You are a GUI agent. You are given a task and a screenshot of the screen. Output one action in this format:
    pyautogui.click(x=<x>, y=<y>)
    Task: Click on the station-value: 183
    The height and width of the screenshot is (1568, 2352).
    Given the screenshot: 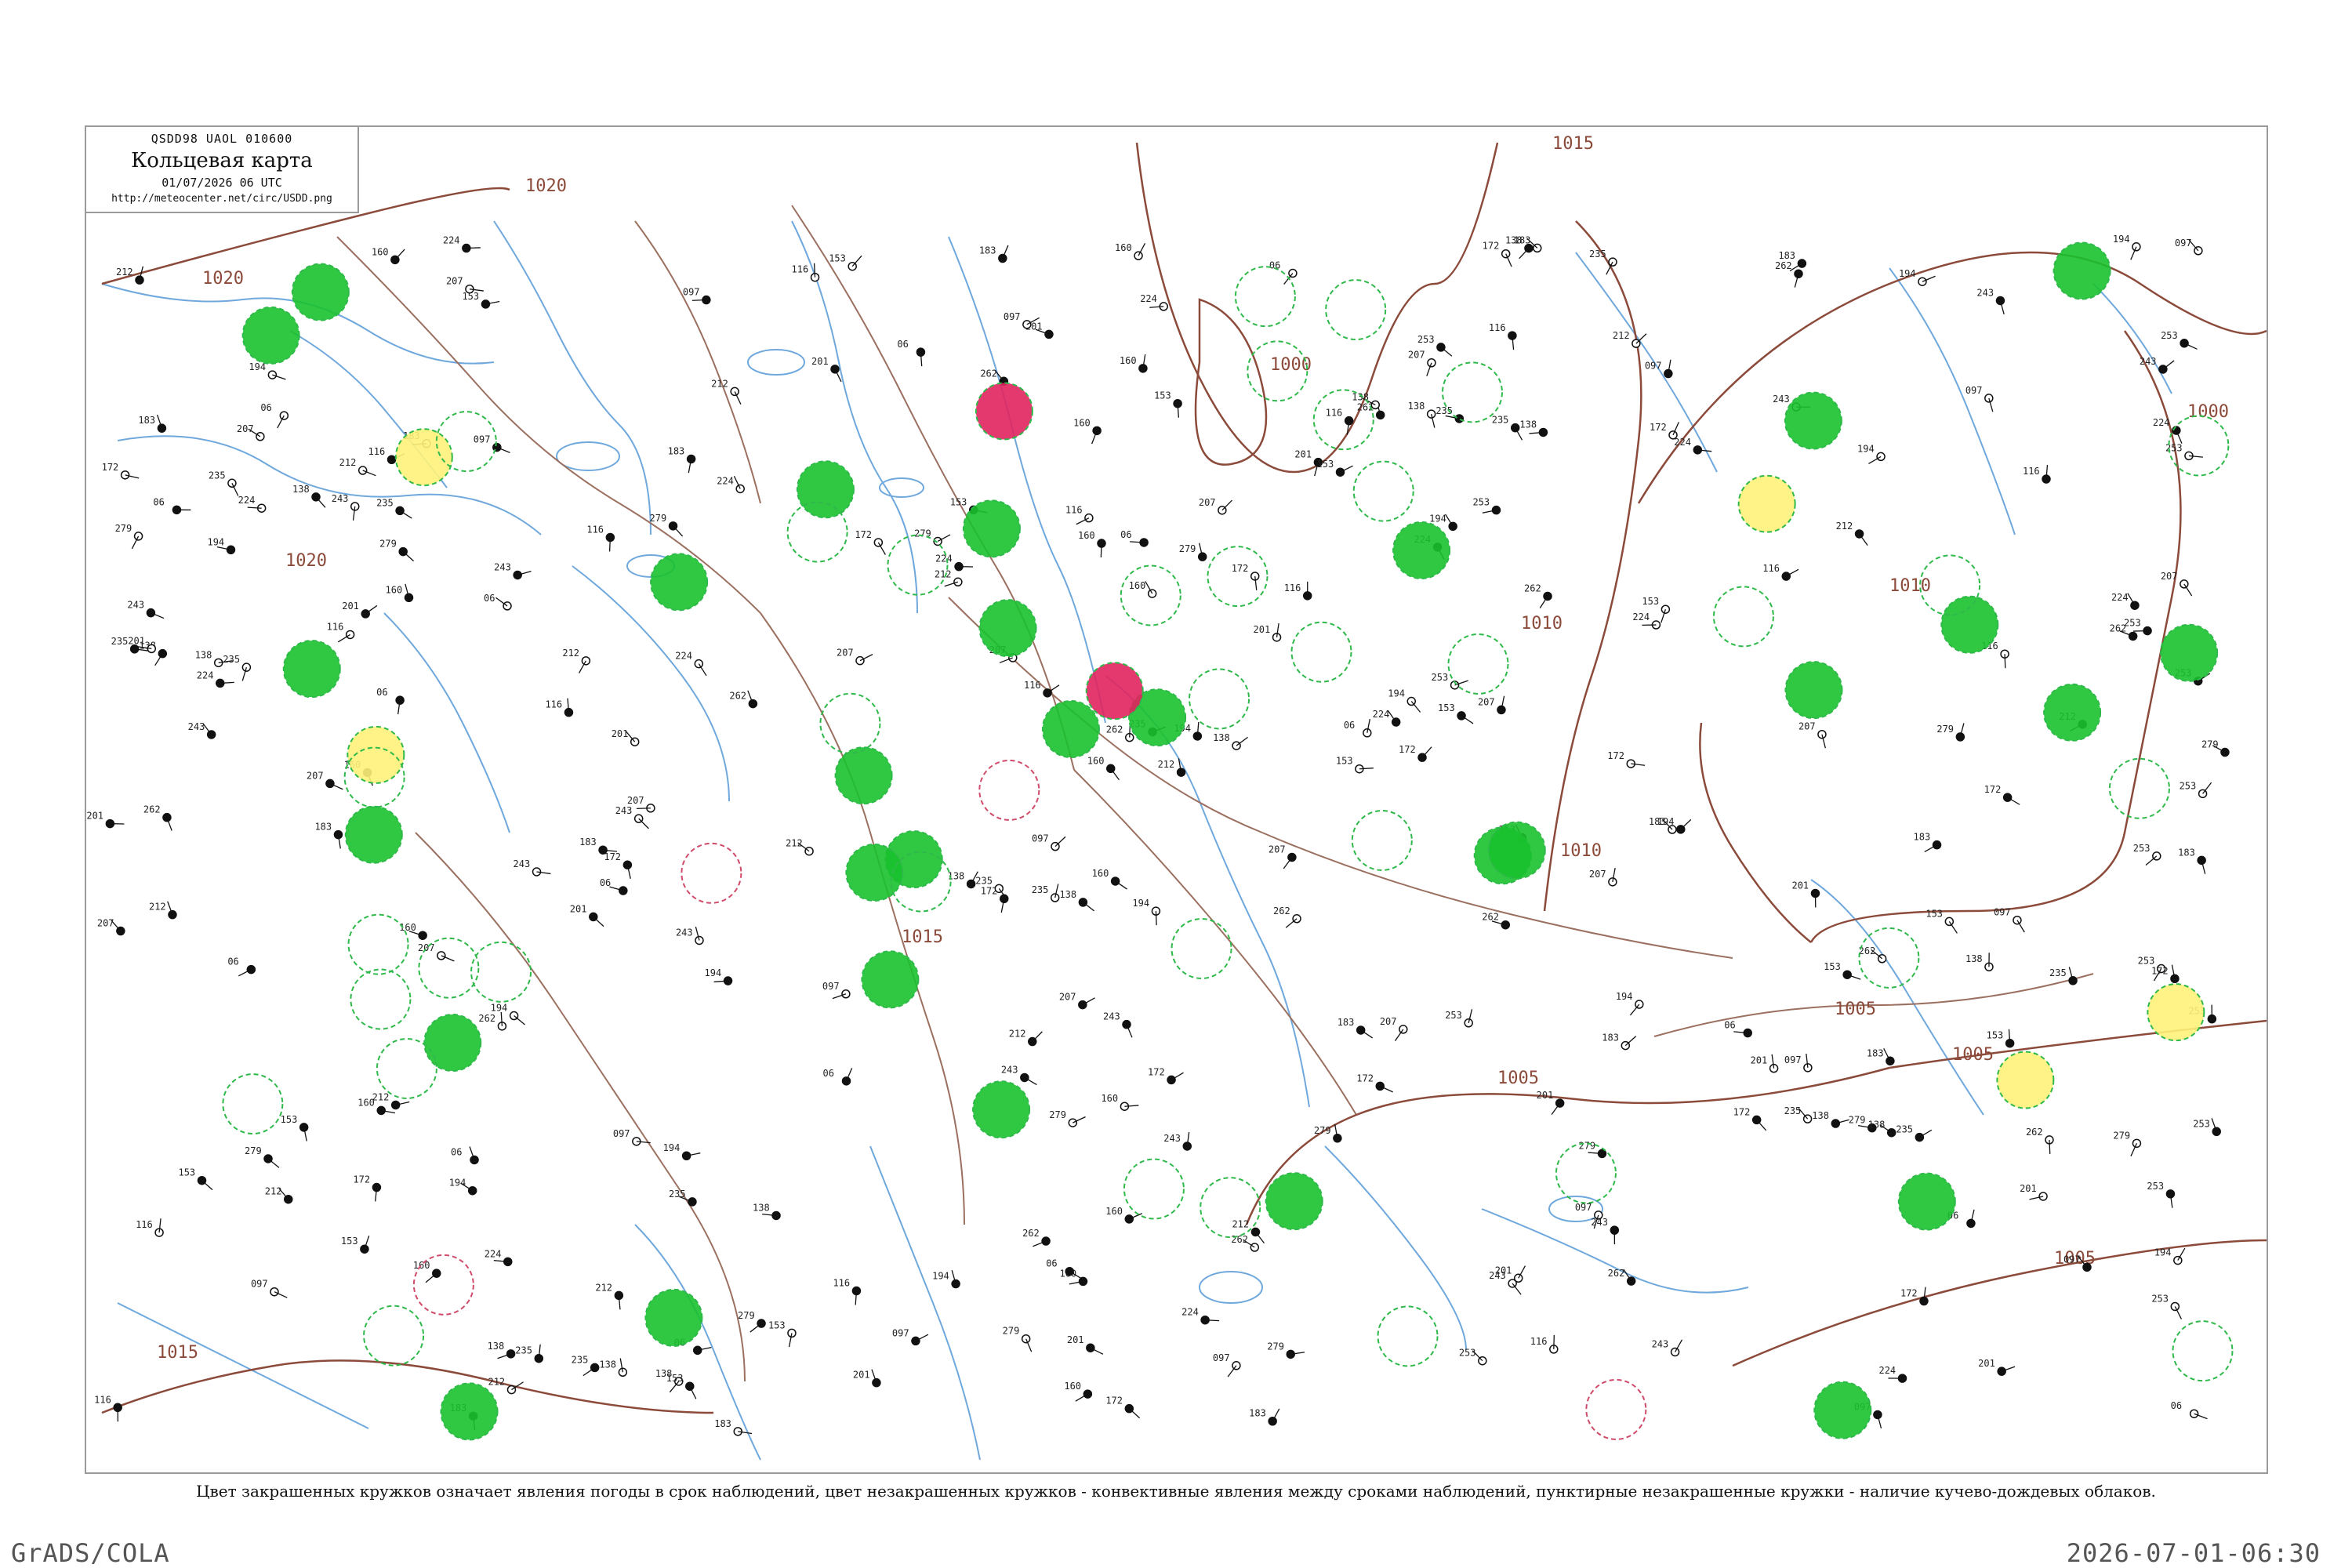 What is the action you would take?
    pyautogui.click(x=1922, y=837)
    